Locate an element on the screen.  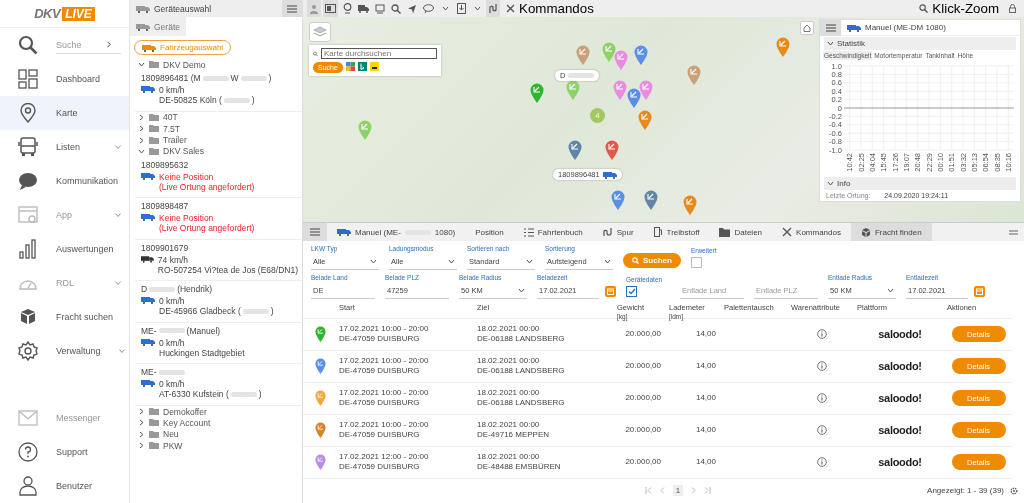
nav-item: Benutzer is located at coordinates (64, 486).